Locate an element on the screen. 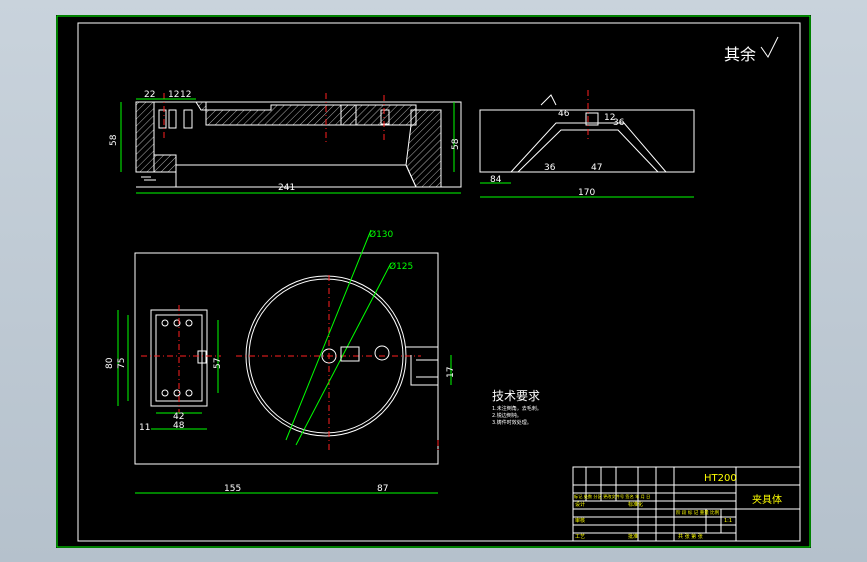 The width and height of the screenshot is (867, 562). dim-circle-130: Ø130 is located at coordinates (381, 234).